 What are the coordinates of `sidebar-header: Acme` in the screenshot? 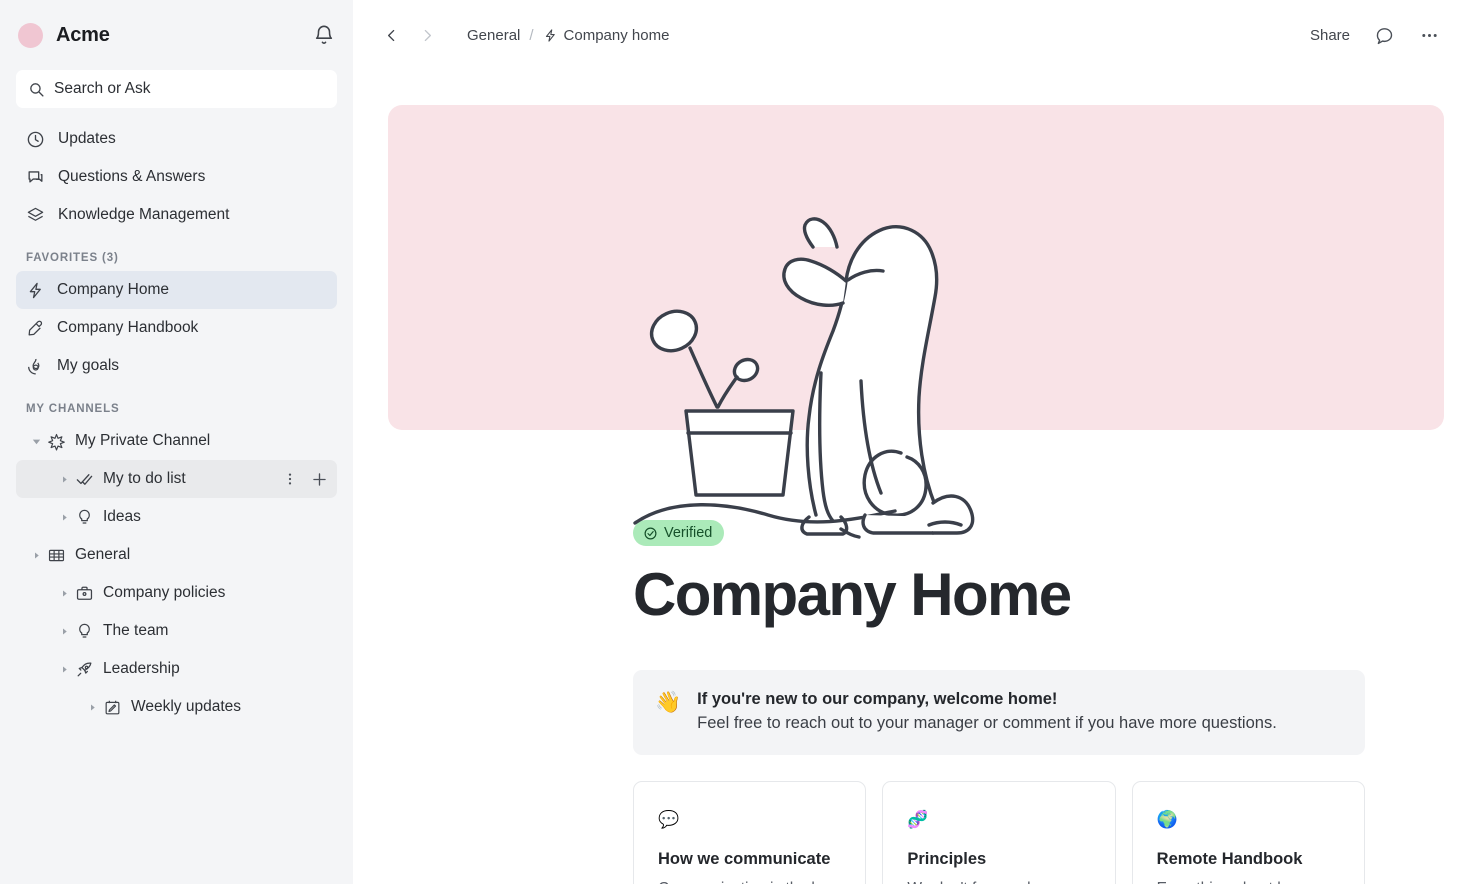 It's located at (176, 35).